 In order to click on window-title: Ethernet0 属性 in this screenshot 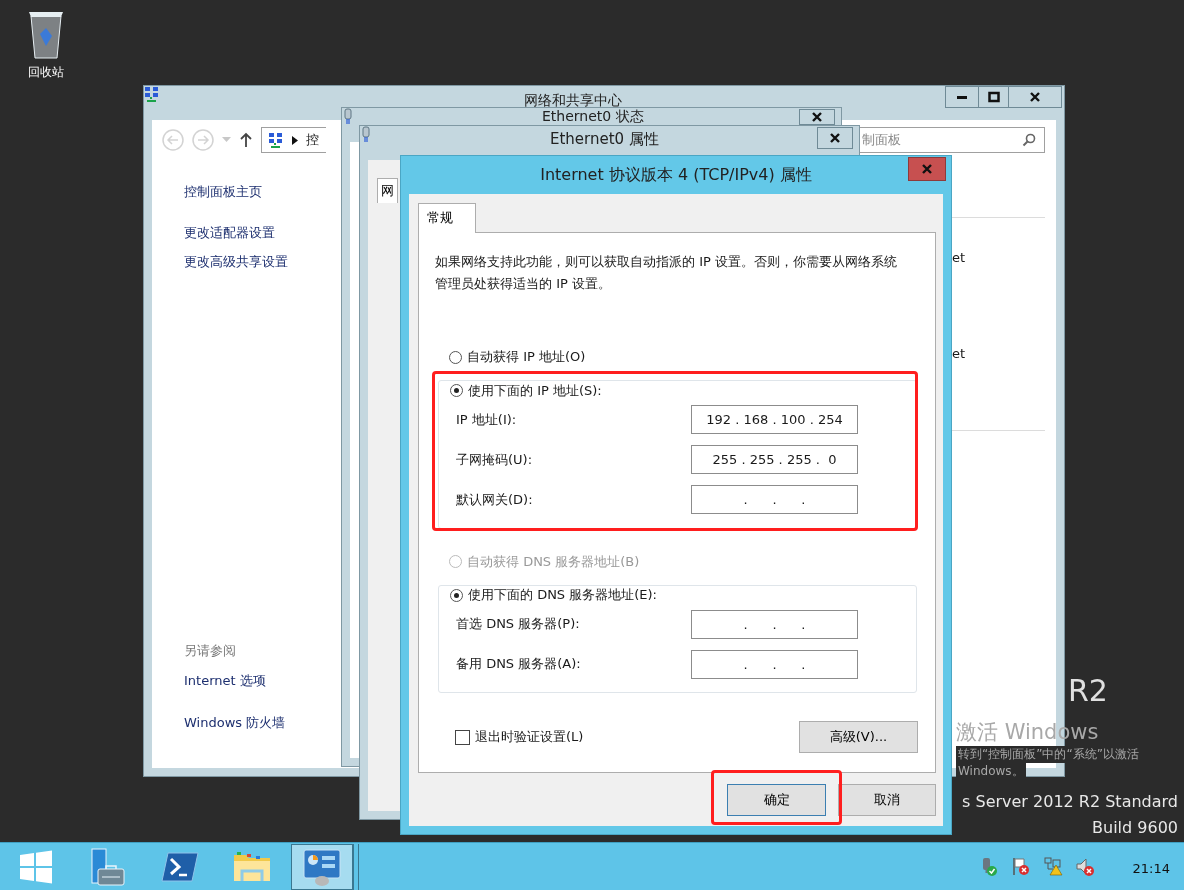, I will do `click(604, 139)`.